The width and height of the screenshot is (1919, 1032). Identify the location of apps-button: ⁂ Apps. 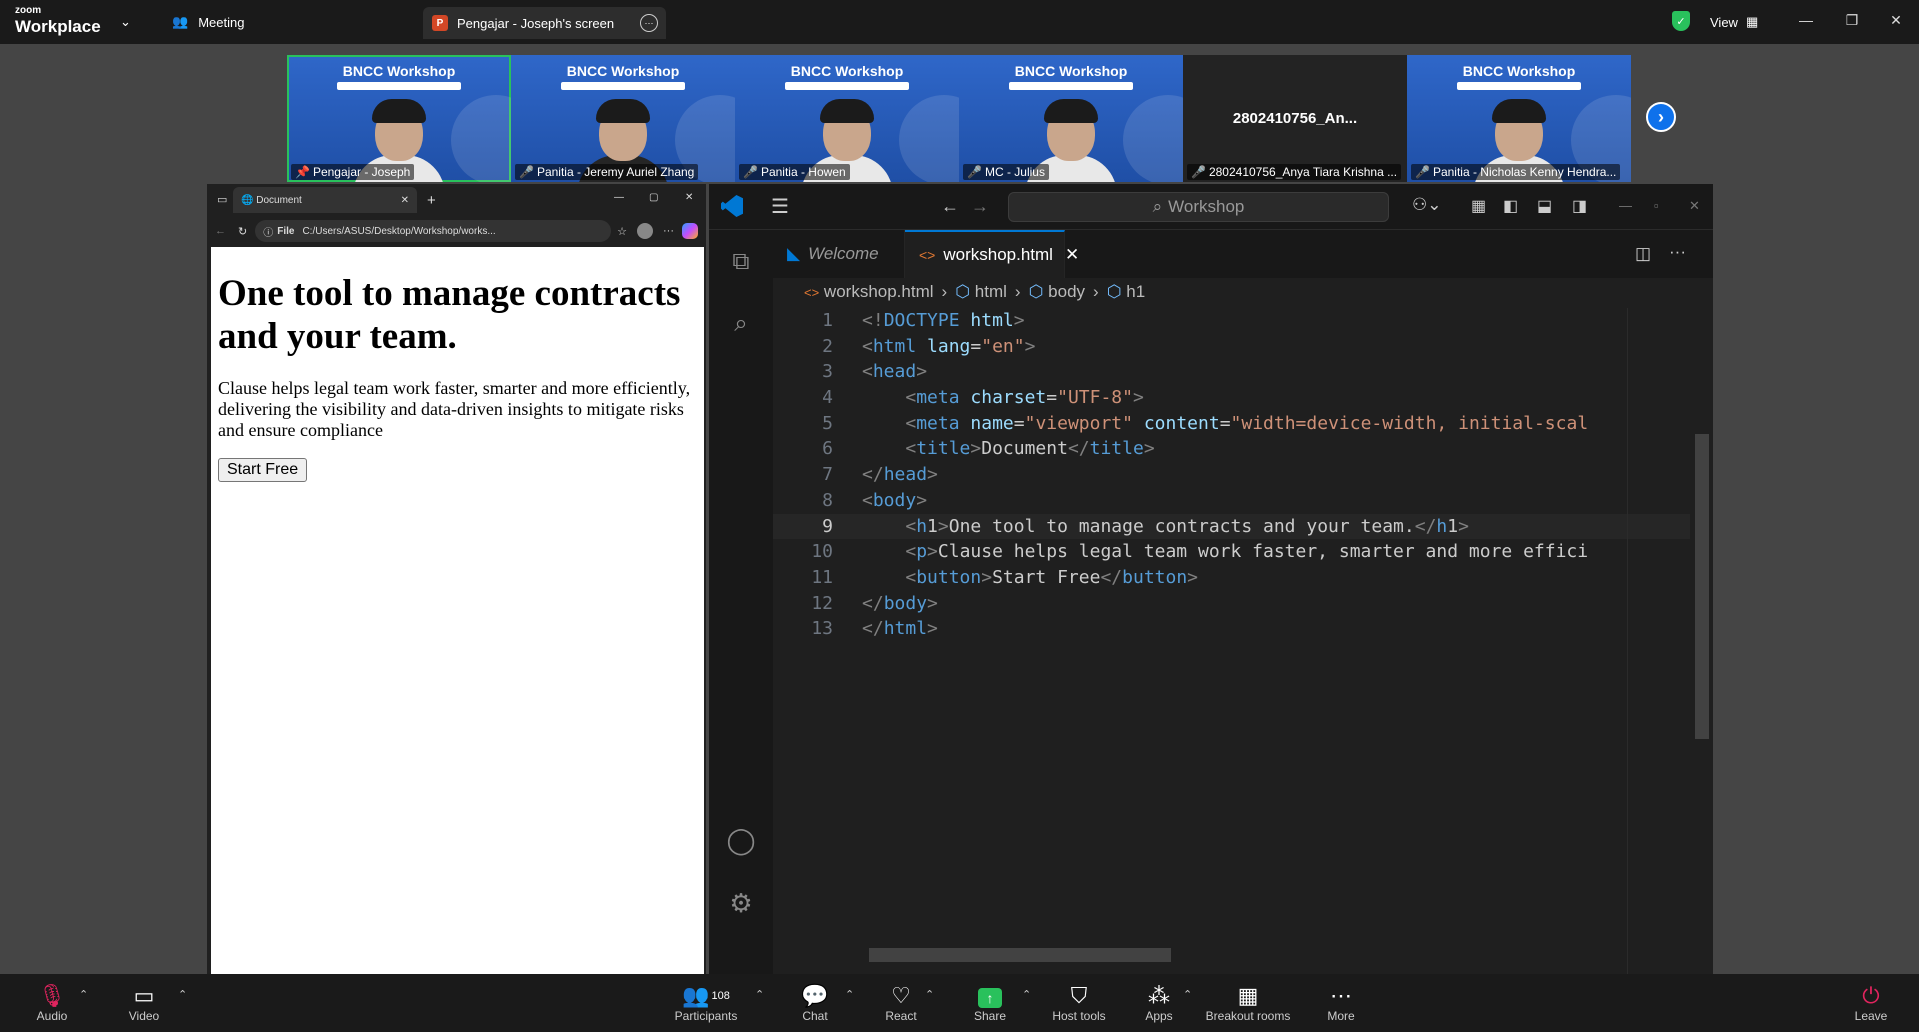
(1159, 1003).